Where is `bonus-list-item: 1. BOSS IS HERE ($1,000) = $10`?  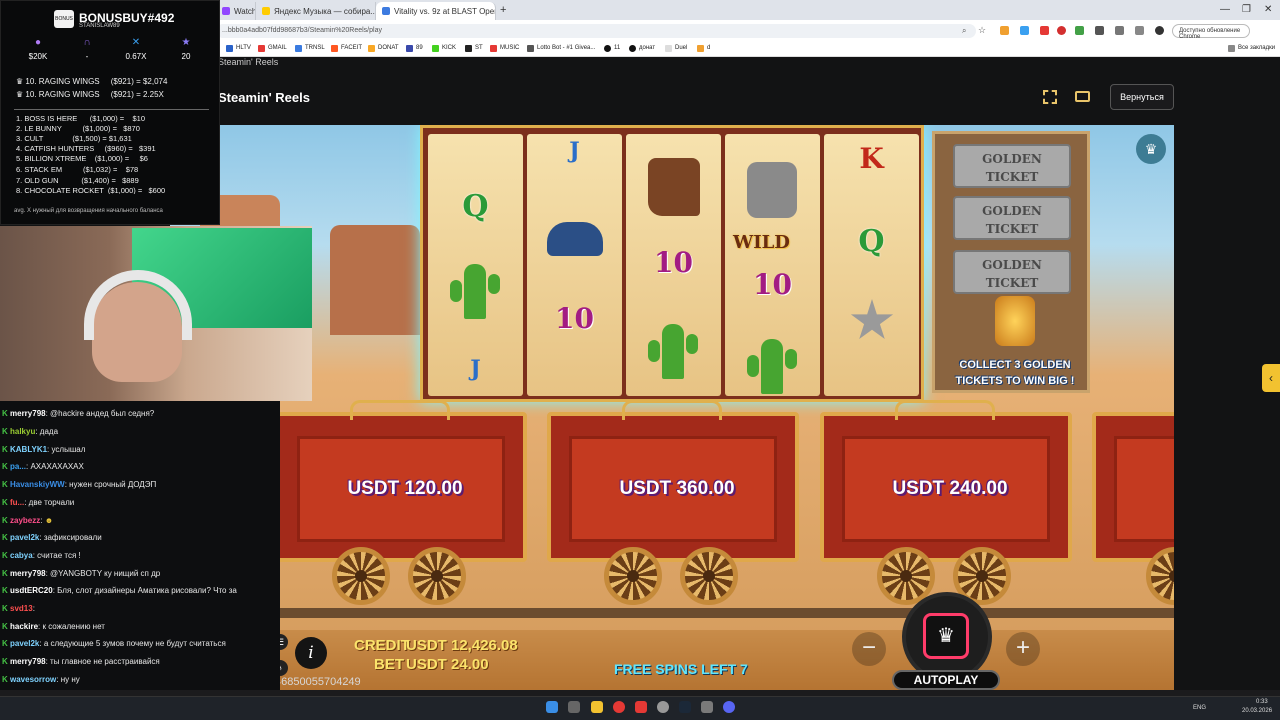
bonus-list-item: 1. BOSS IS HERE ($1,000) = $10 is located at coordinates (81, 118).